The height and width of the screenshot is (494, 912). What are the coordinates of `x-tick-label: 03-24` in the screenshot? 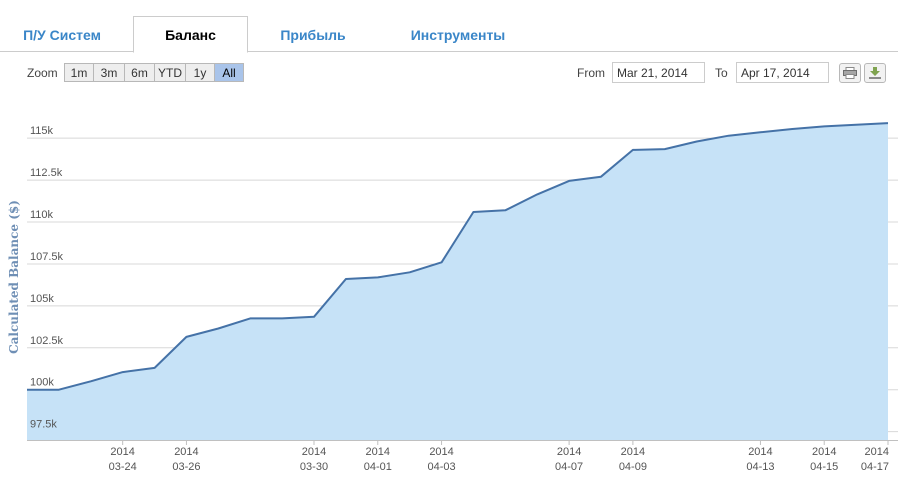 It's located at (123, 467).